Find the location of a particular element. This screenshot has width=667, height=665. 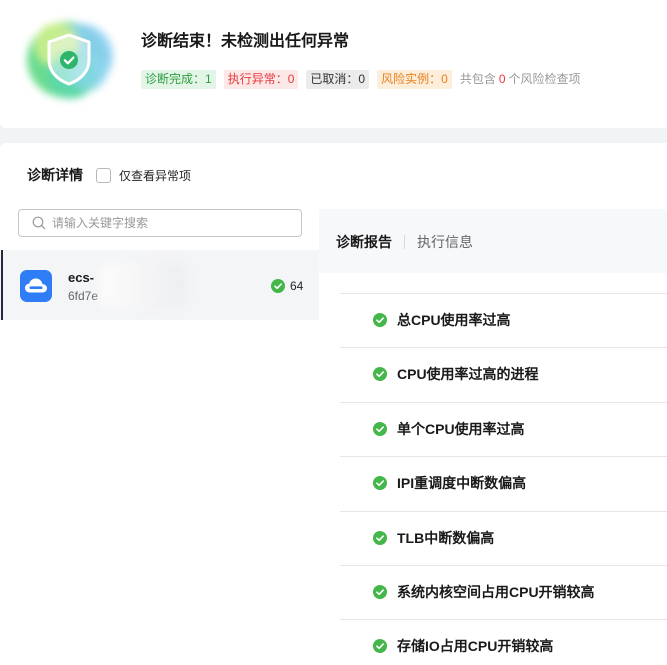

check-item: 存储IO占用CPU开销较高 is located at coordinates (503, 642).